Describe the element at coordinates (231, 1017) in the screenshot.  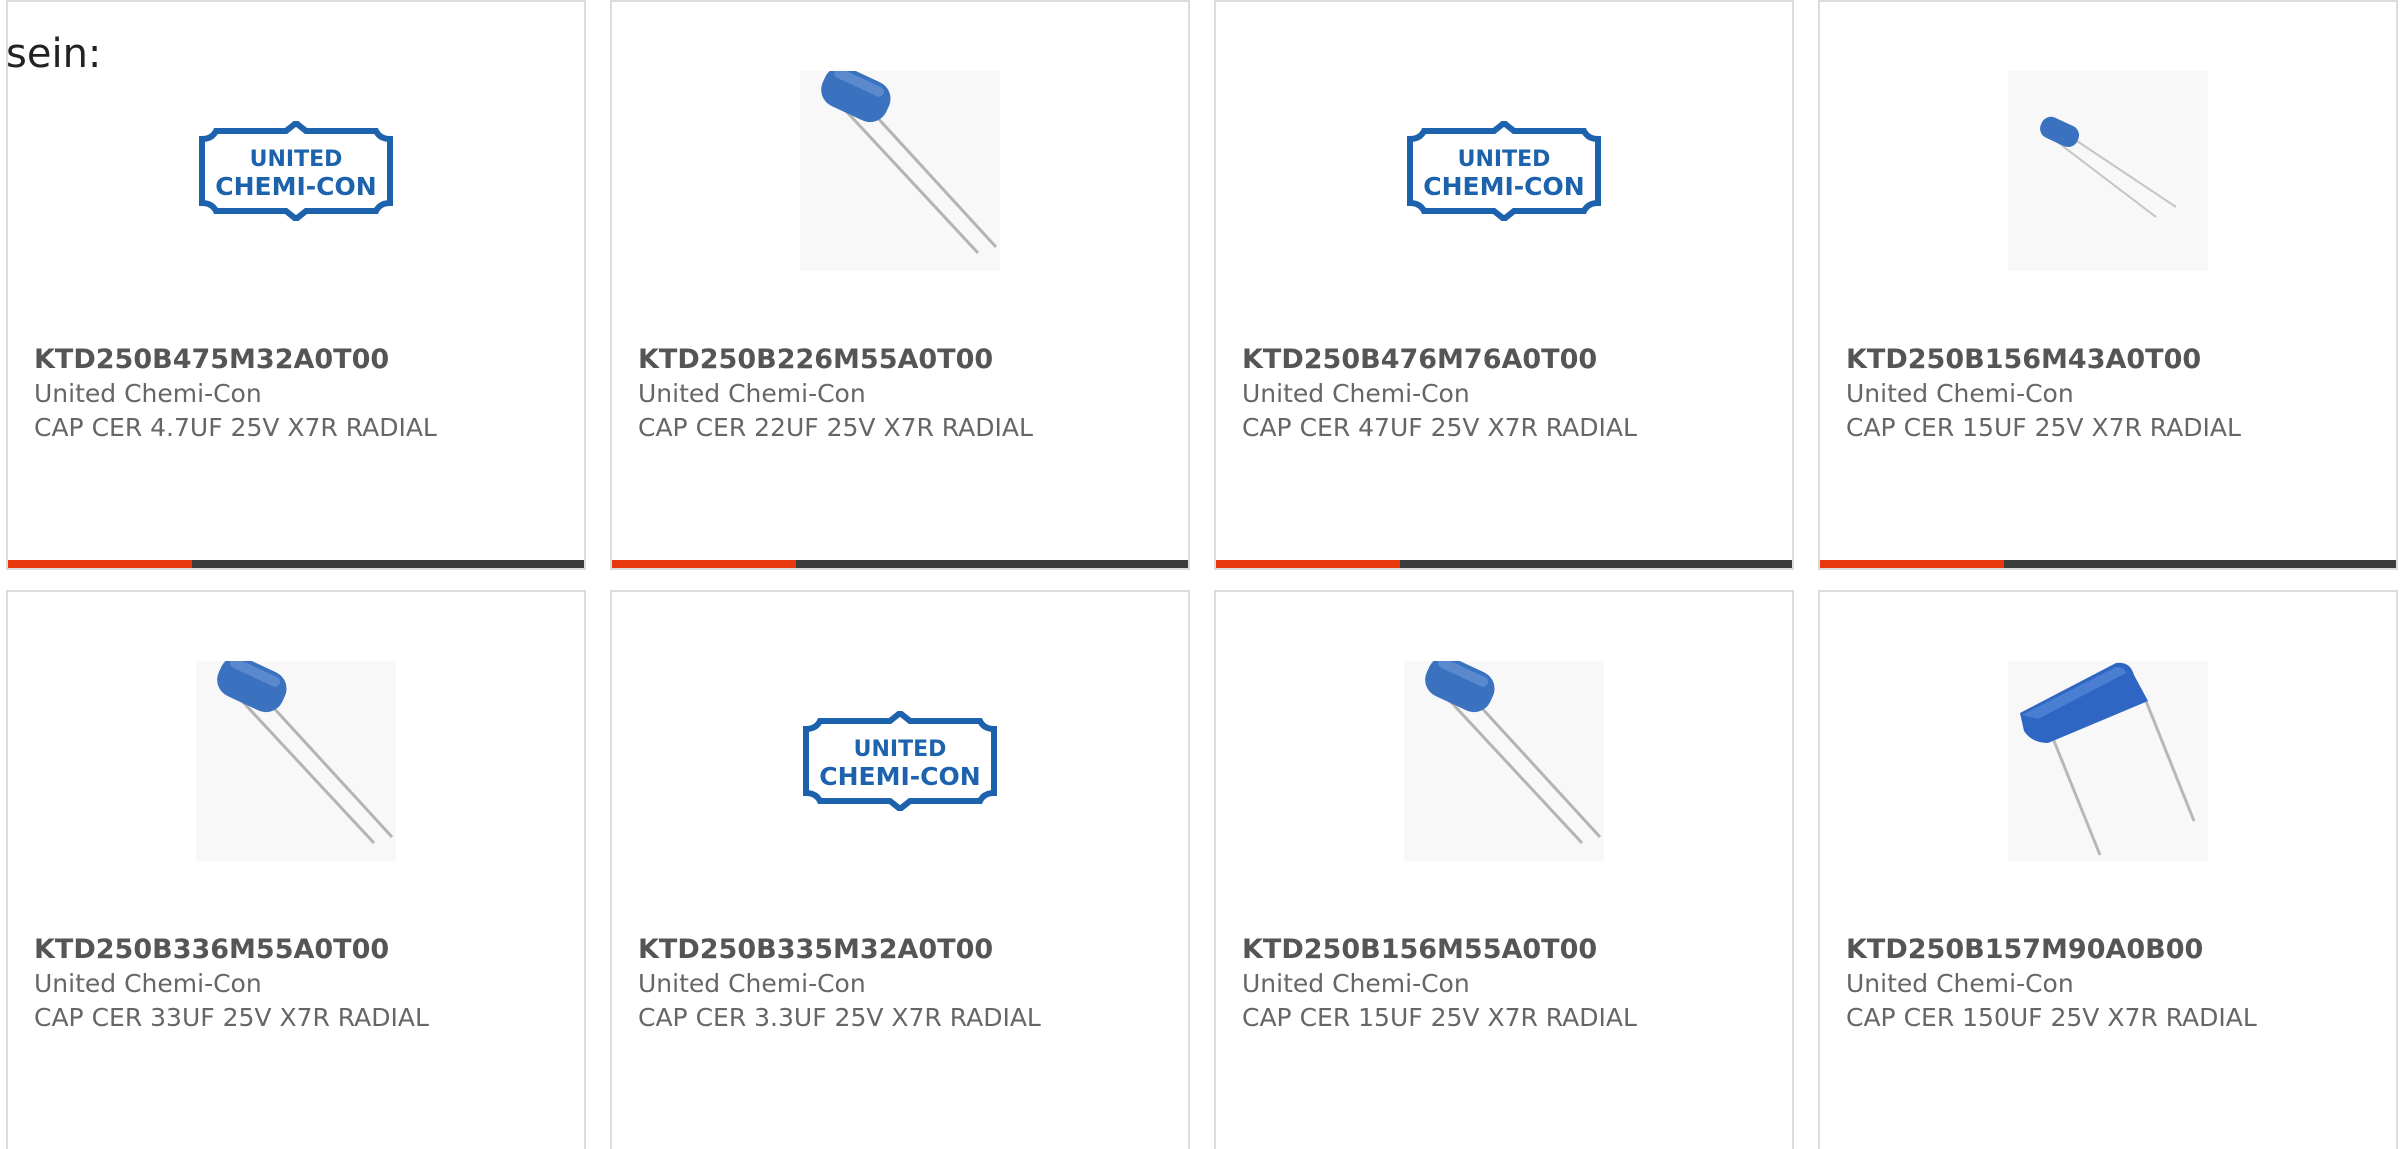
I see `product-description: CAP CER 33UF 25V X7R RADIAL` at that location.